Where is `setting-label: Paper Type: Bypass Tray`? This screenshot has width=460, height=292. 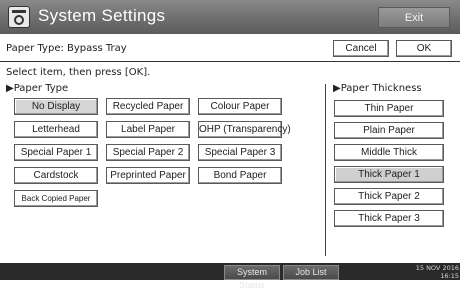 setting-label: Paper Type: Bypass Tray is located at coordinates (66, 48).